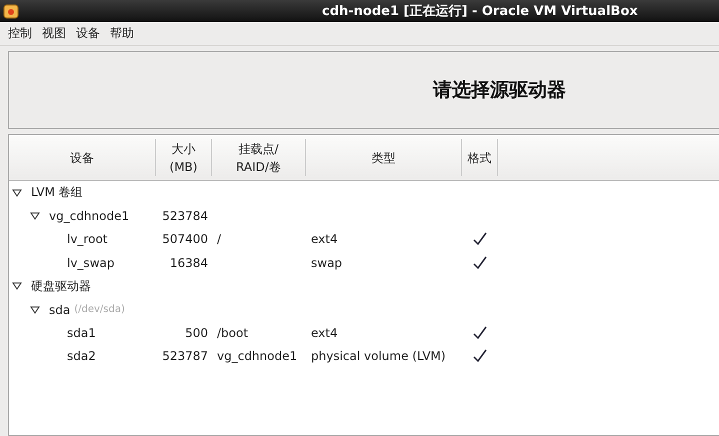 The height and width of the screenshot is (436, 719). What do you see at coordinates (82, 157) in the screenshot?
I see `column-header: 设备` at bounding box center [82, 157].